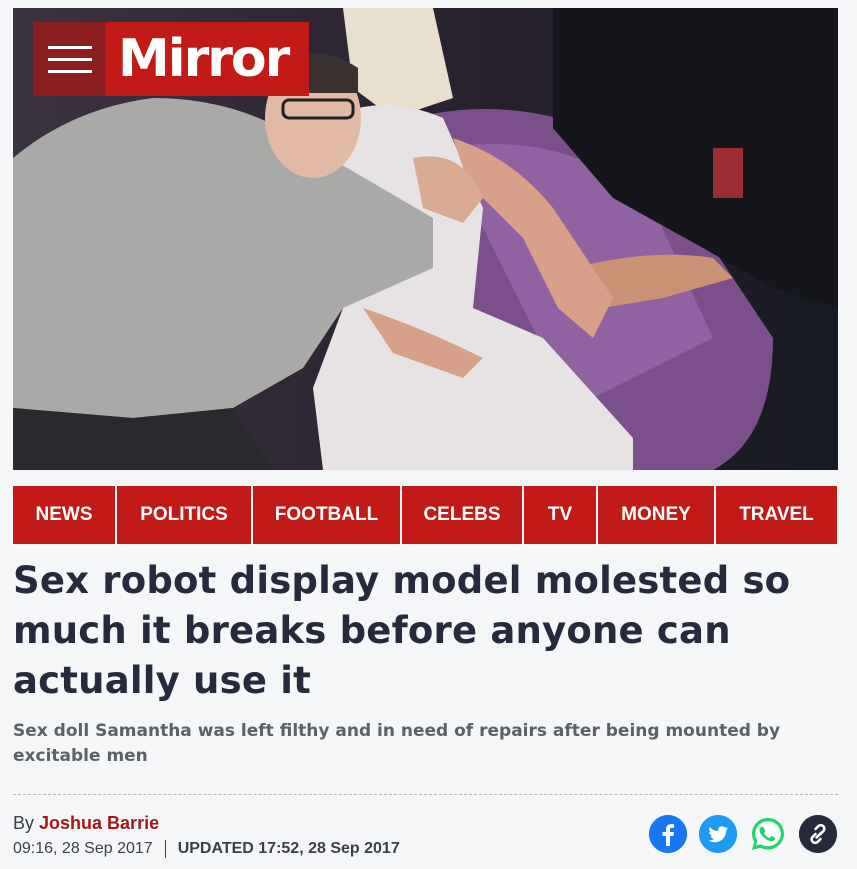 This screenshot has width=857, height=869. What do you see at coordinates (64, 515) in the screenshot?
I see `nav-item-news: NEWS` at bounding box center [64, 515].